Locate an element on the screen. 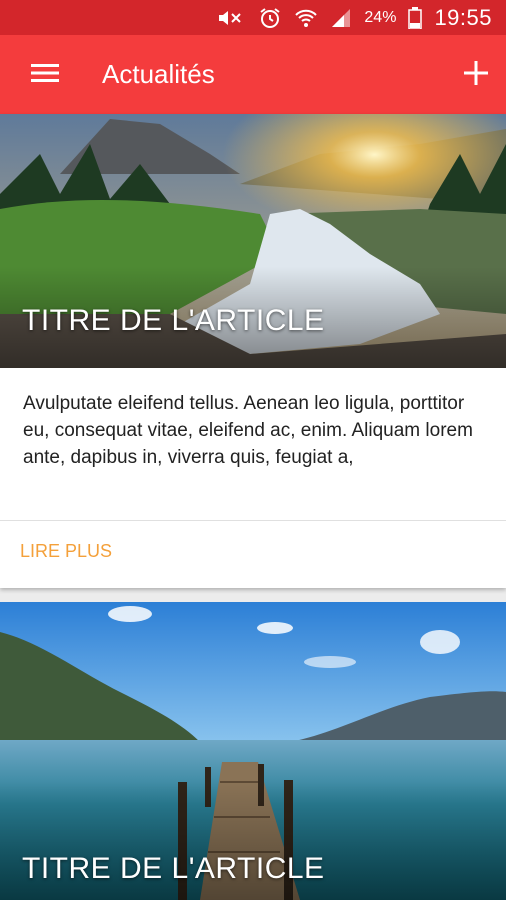 The width and height of the screenshot is (506, 900). add-button is located at coordinates (476, 74).